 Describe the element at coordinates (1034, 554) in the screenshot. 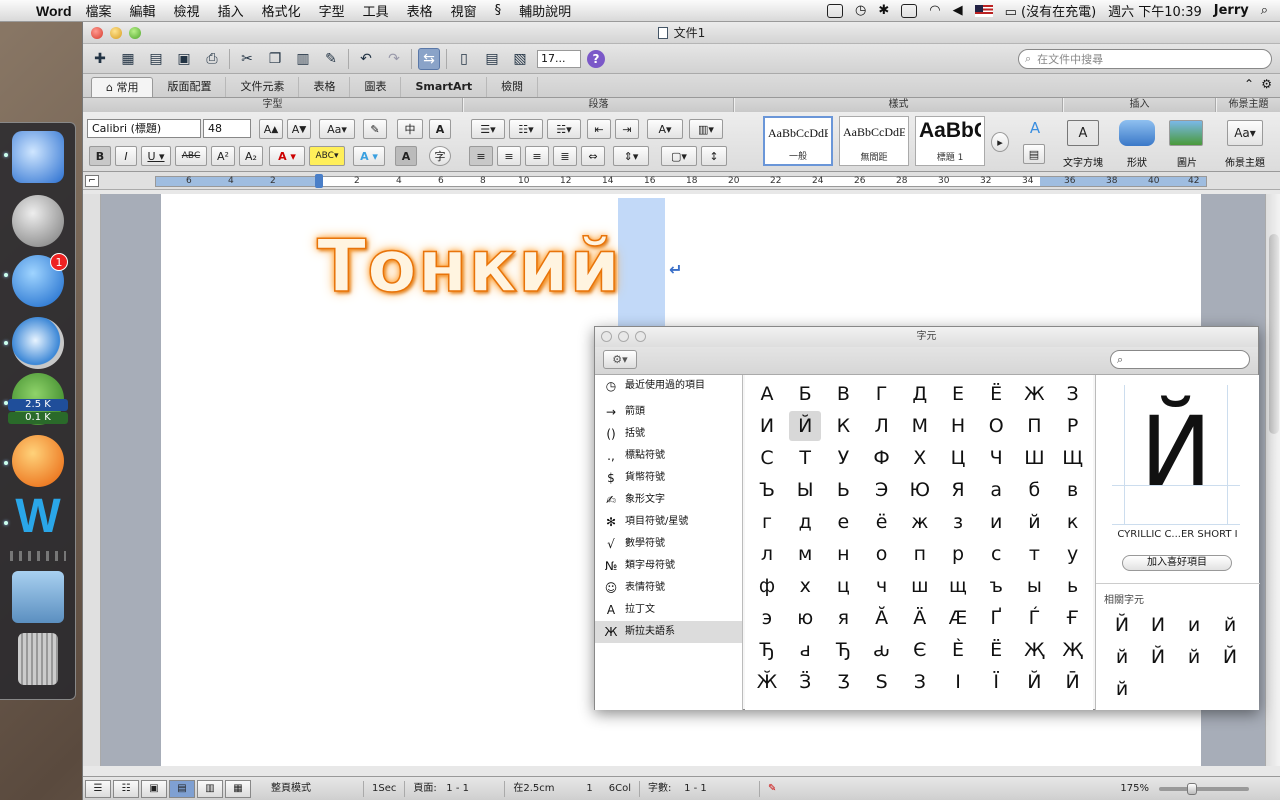

I see `glyph-cell: т` at that location.